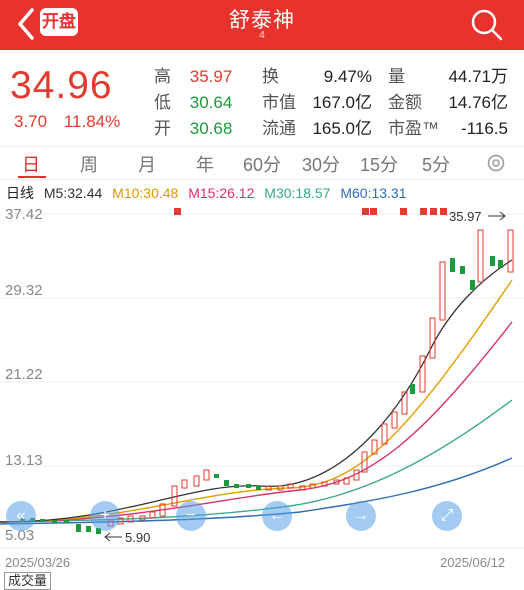  Describe the element at coordinates (162, 76) in the screenshot. I see `high-label: 高` at that location.